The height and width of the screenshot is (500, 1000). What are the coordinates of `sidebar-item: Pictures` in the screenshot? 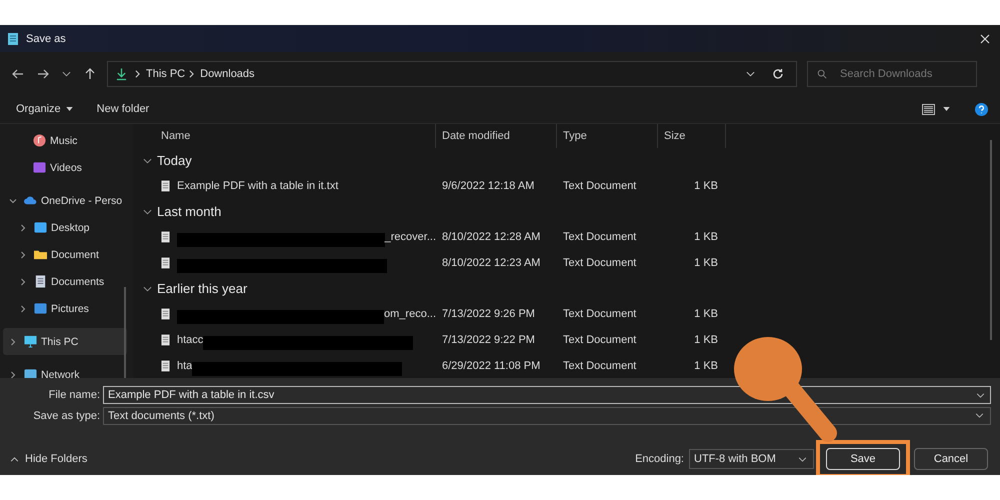 It's located at (65, 308).